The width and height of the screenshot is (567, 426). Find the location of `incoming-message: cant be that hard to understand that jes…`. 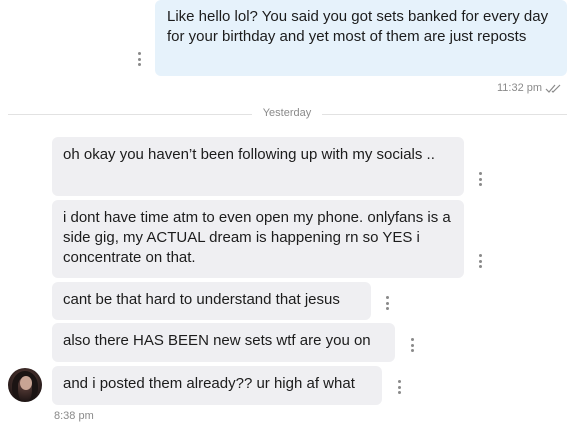

incoming-message: cant be that hard to understand that jes… is located at coordinates (211, 301).